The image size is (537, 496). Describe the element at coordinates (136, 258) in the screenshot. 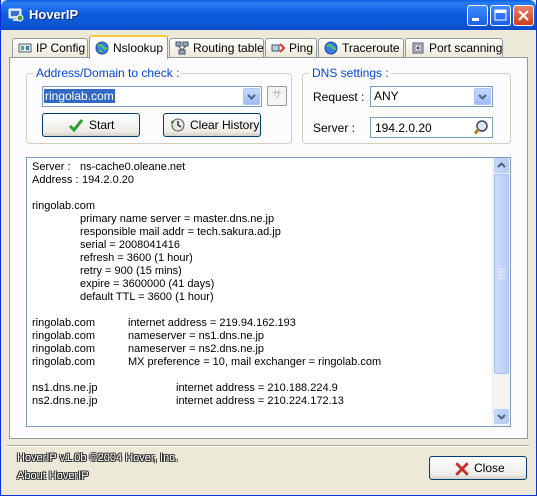

I see `output-line-value: refresh = 3600 (1 hour)` at that location.